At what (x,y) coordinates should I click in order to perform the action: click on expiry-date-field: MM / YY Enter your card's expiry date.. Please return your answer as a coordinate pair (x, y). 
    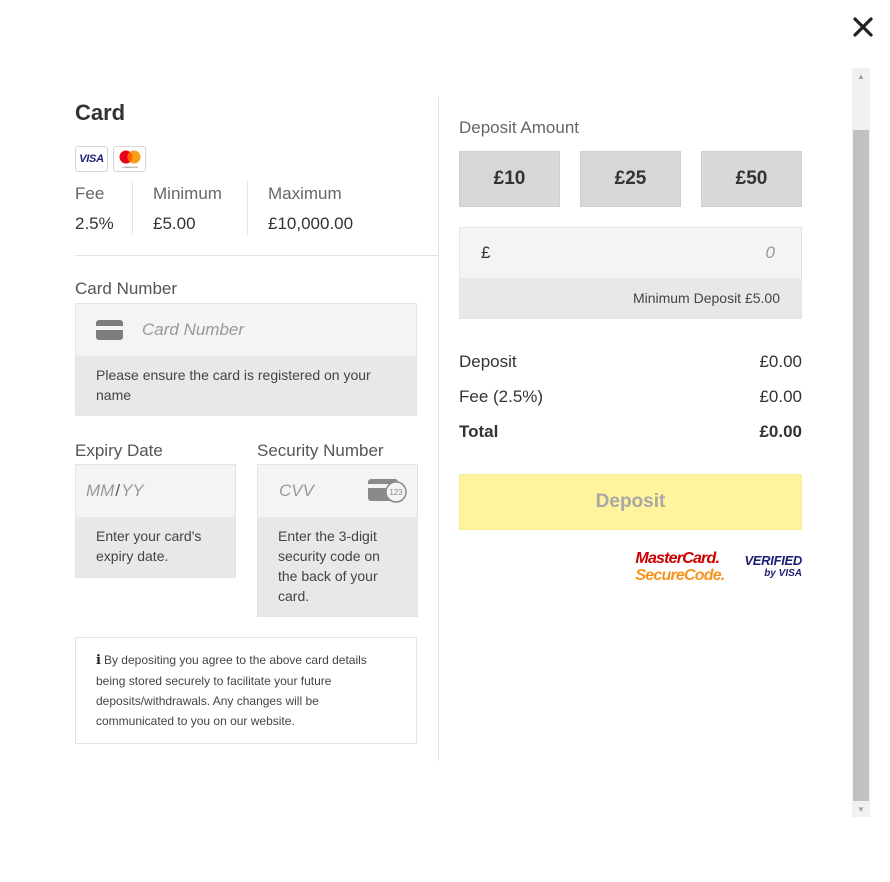
    Looking at the image, I should click on (155, 521).